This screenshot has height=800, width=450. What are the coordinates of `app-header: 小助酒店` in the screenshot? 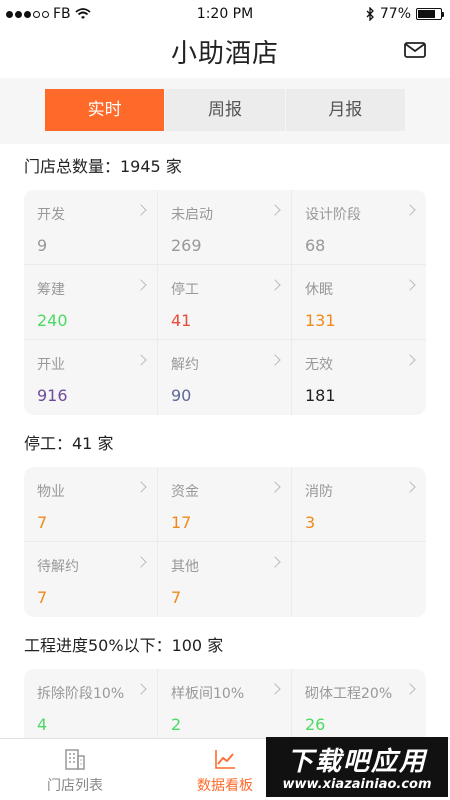 It's located at (225, 54).